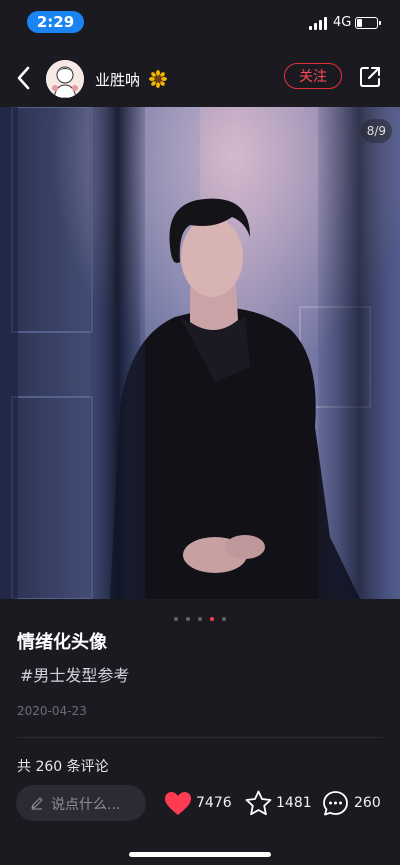 The width and height of the screenshot is (400, 865). What do you see at coordinates (65, 79) in the screenshot?
I see `avatar` at bounding box center [65, 79].